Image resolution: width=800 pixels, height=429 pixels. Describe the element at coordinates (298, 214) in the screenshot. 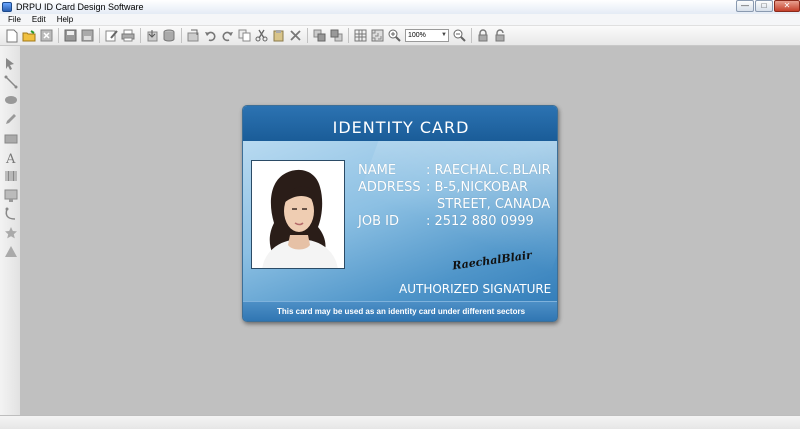

I see `photo` at that location.